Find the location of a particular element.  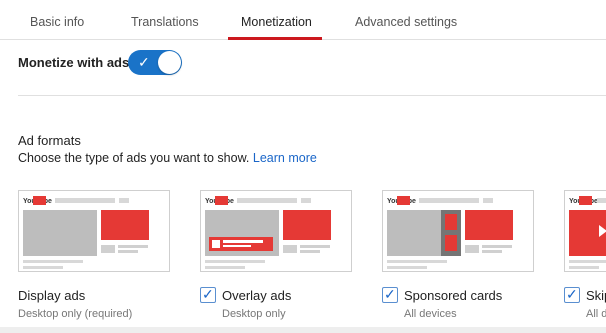

monetize-toggle: ✓ is located at coordinates (155, 62).